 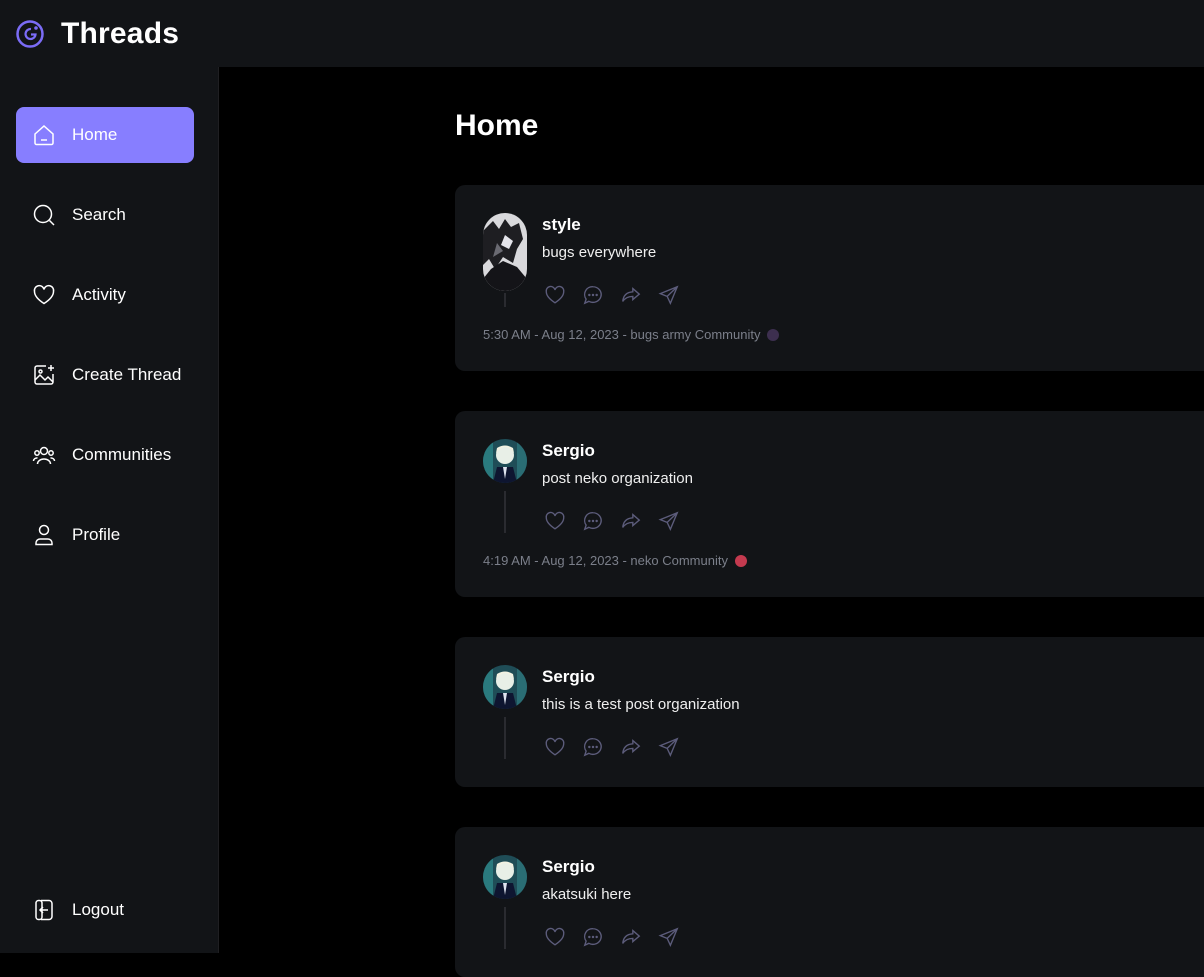 What do you see at coordinates (44, 455) in the screenshot?
I see `users-icon` at bounding box center [44, 455].